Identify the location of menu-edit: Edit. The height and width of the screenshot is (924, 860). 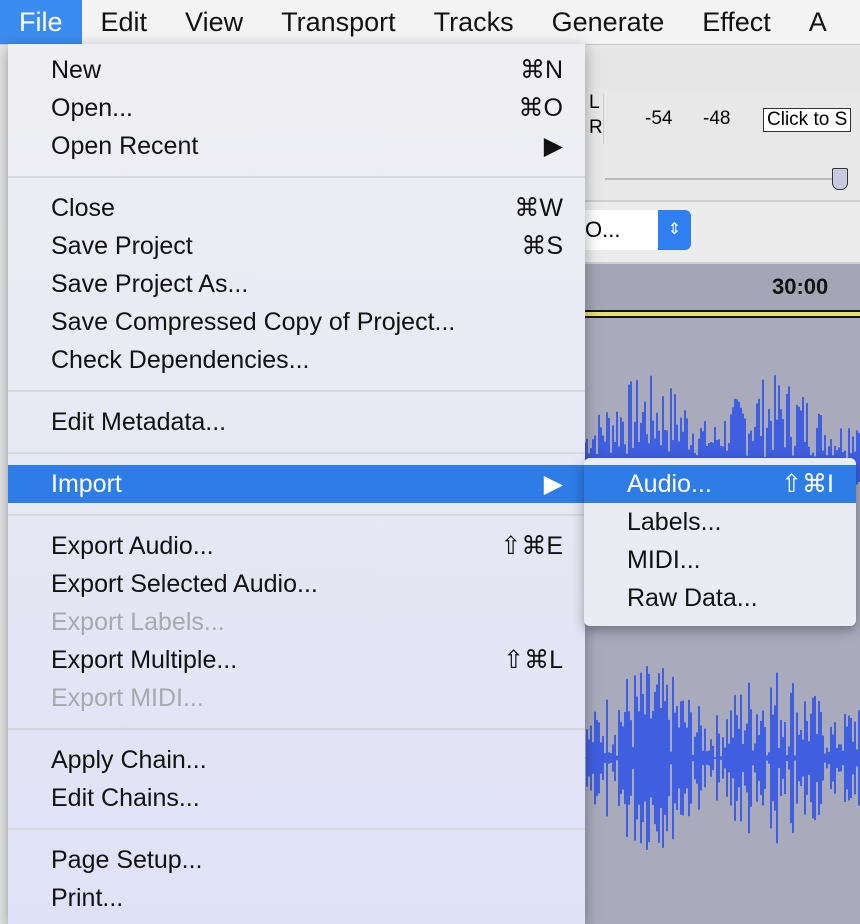
(124, 22).